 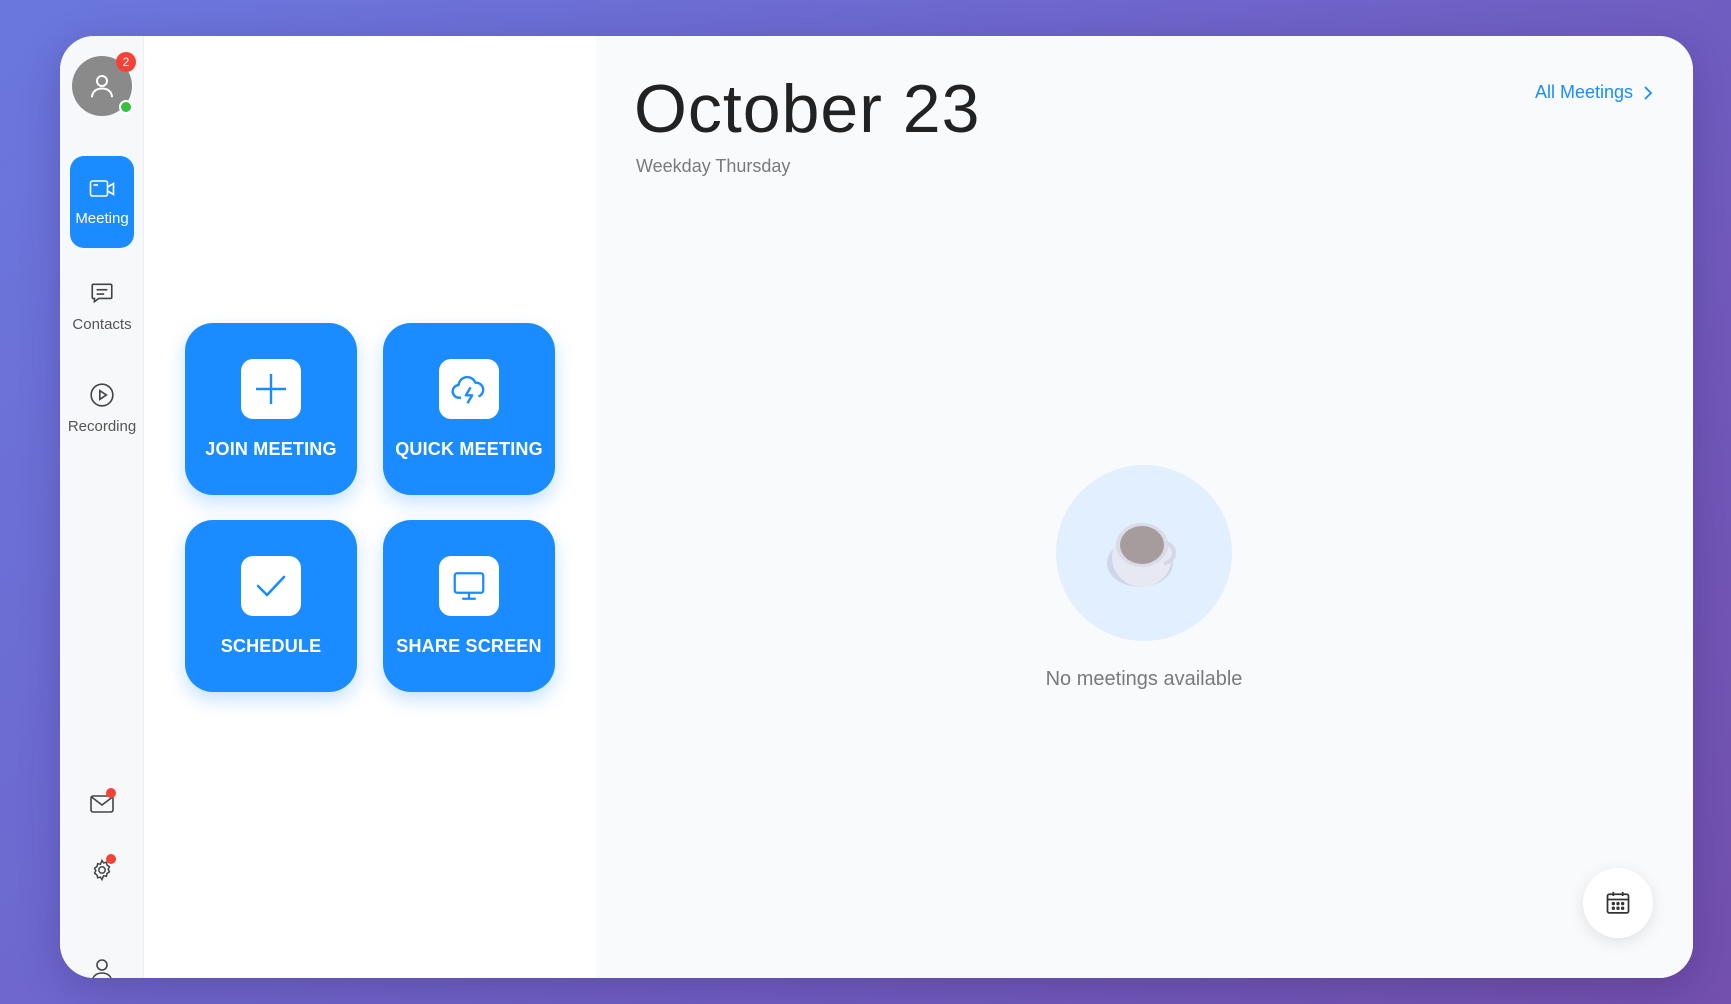 What do you see at coordinates (102, 324) in the screenshot?
I see `sidebar-item-label: Contacts` at bounding box center [102, 324].